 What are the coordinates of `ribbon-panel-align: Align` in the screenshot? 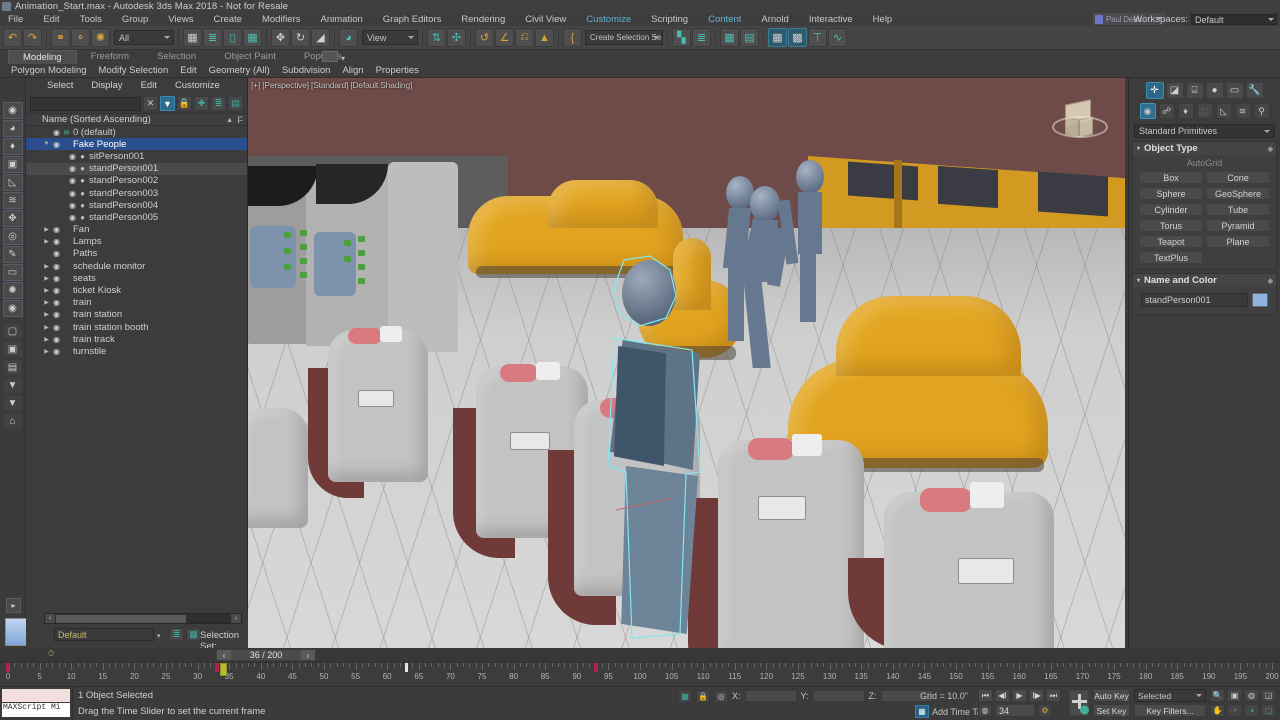 It's located at (352, 71).